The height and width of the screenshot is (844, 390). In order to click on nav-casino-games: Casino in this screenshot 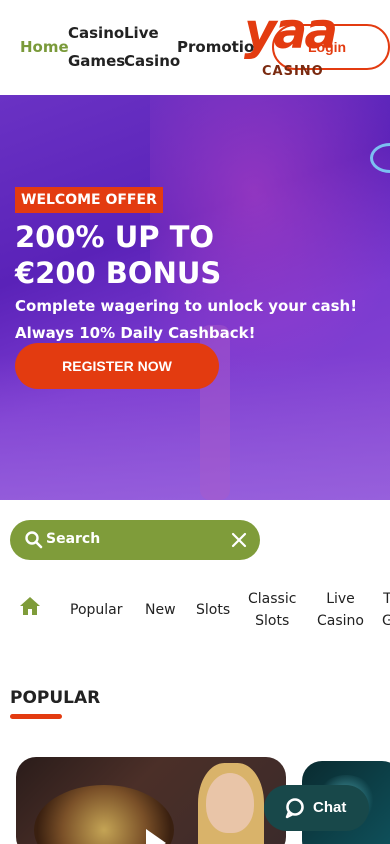, I will do `click(96, 33)`.